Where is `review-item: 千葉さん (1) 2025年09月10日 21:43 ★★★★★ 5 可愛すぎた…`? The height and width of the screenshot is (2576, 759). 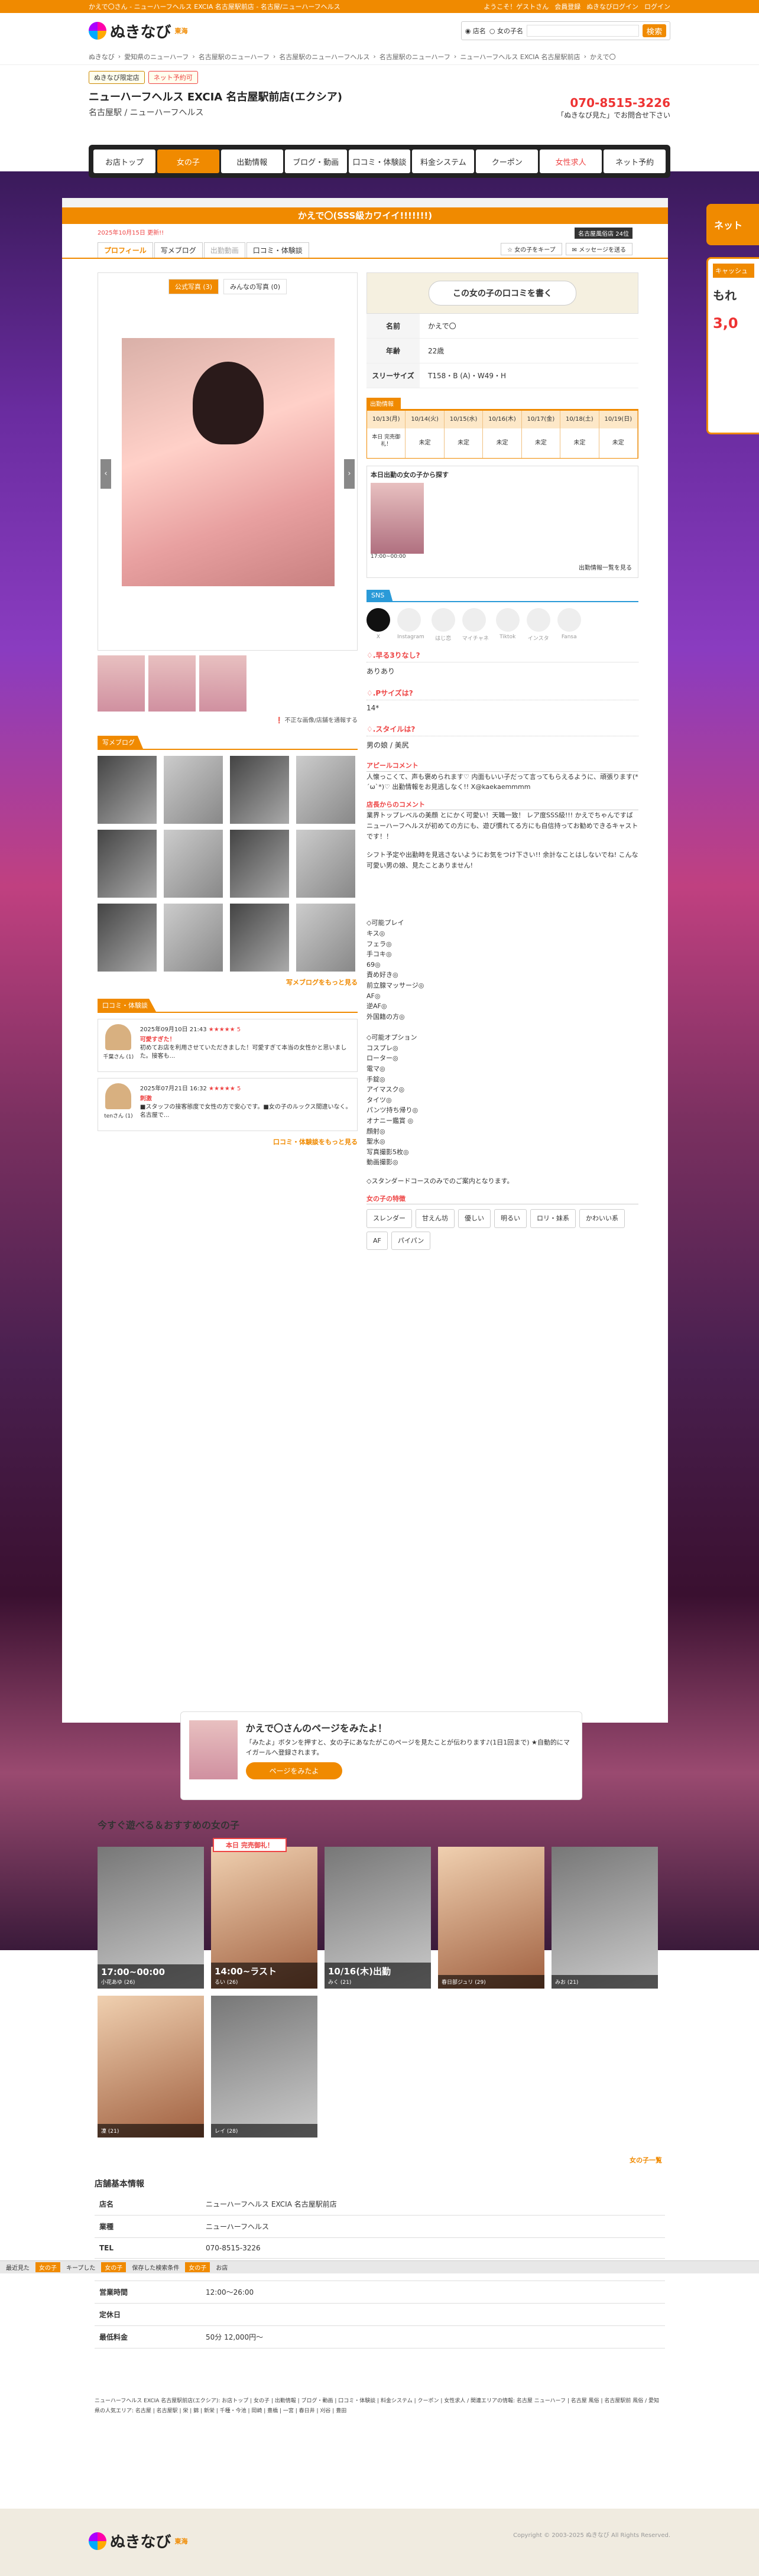 review-item: 千葉さん (1) 2025年09月10日 21:43 ★★★★★ 5 可愛すぎた… is located at coordinates (228, 1045).